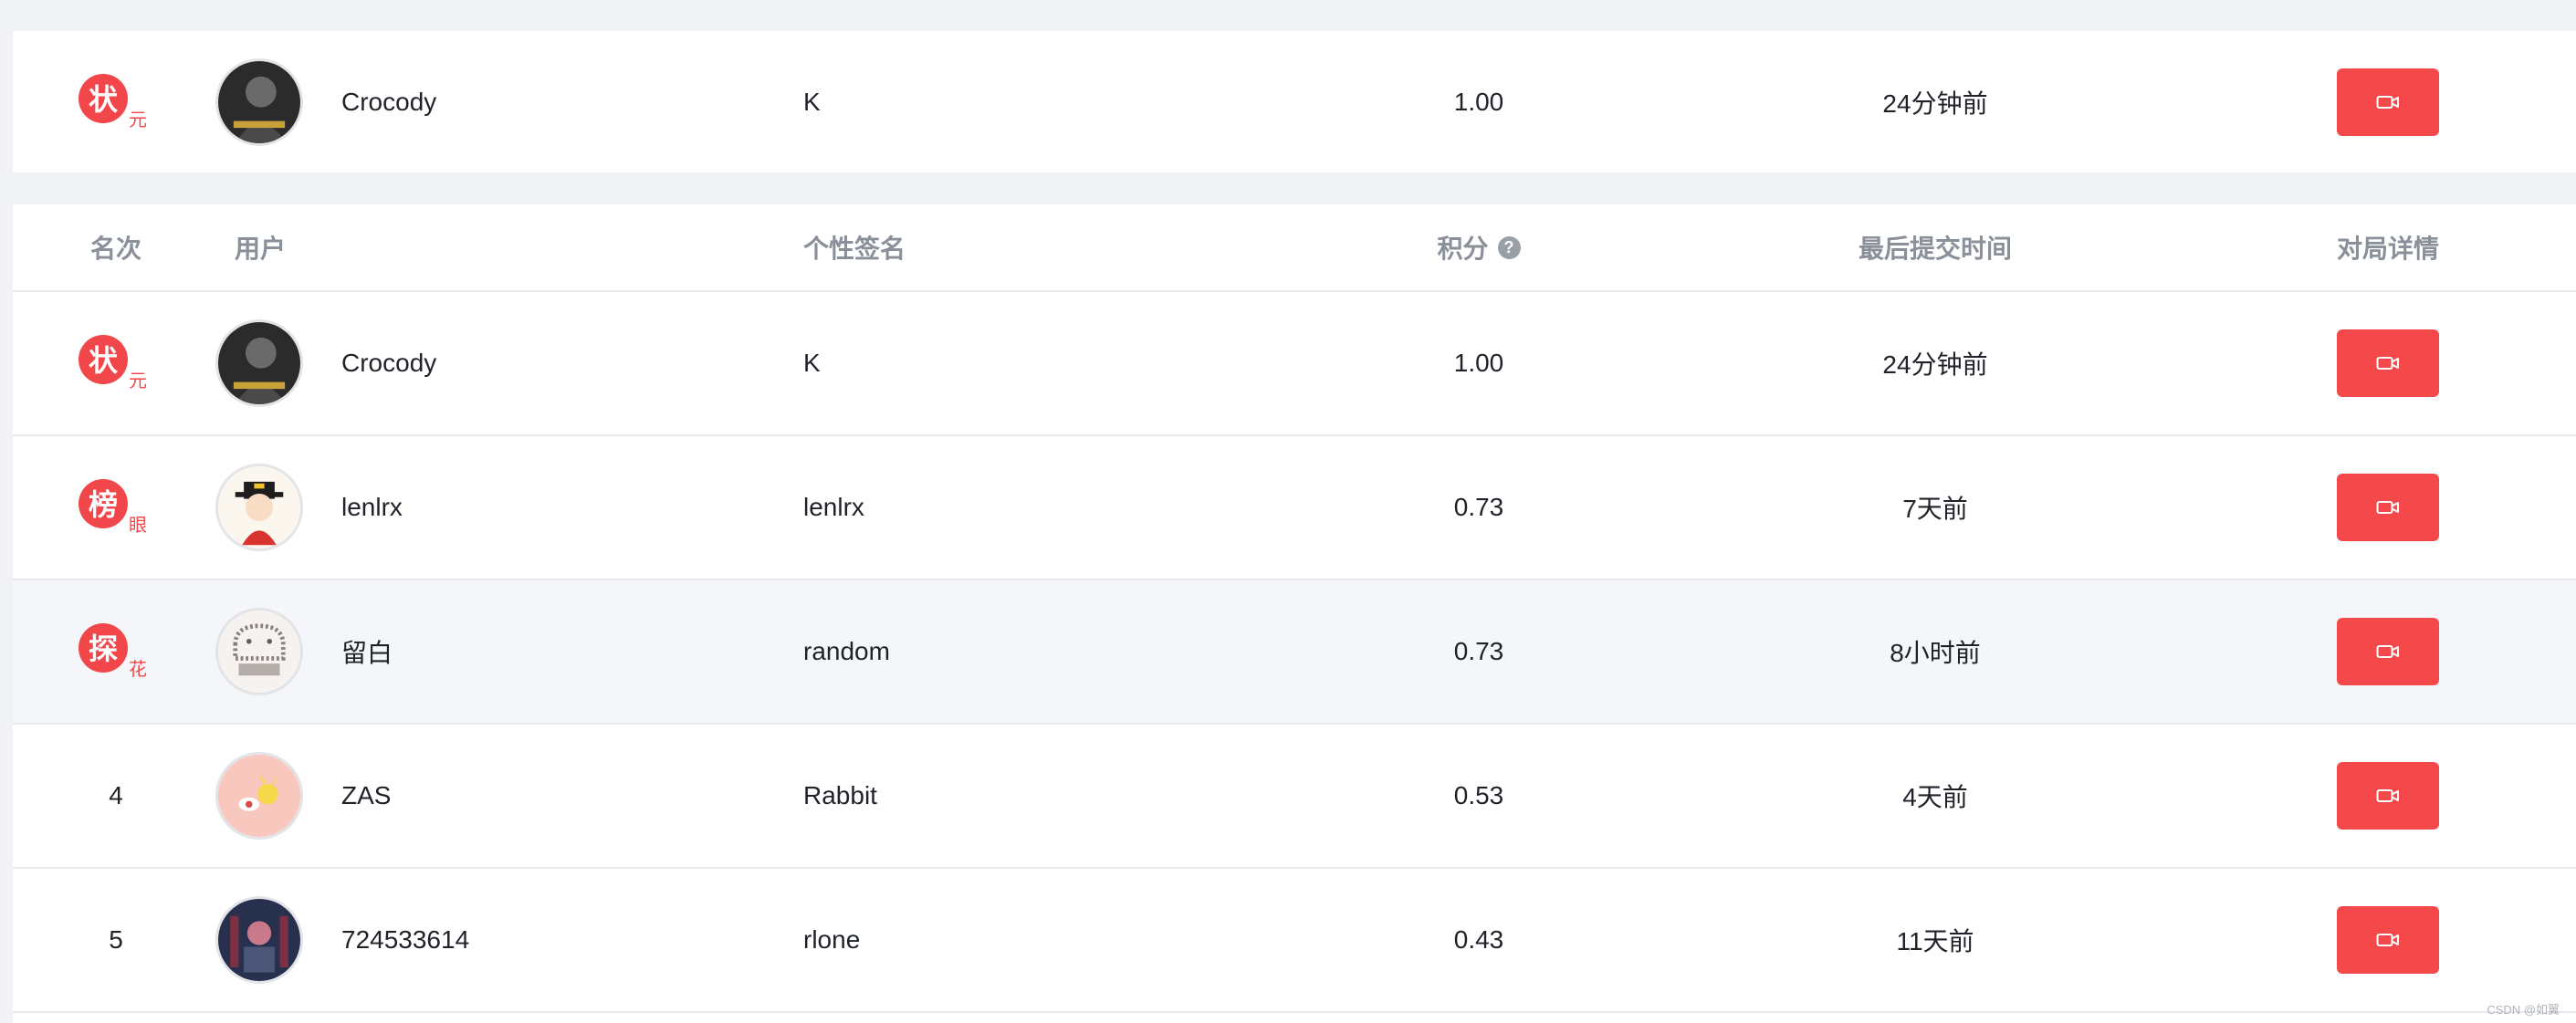  What do you see at coordinates (1294, 652) in the screenshot?
I see `table-row: 探 花 留白 random 0.73 8小时前` at bounding box center [1294, 652].